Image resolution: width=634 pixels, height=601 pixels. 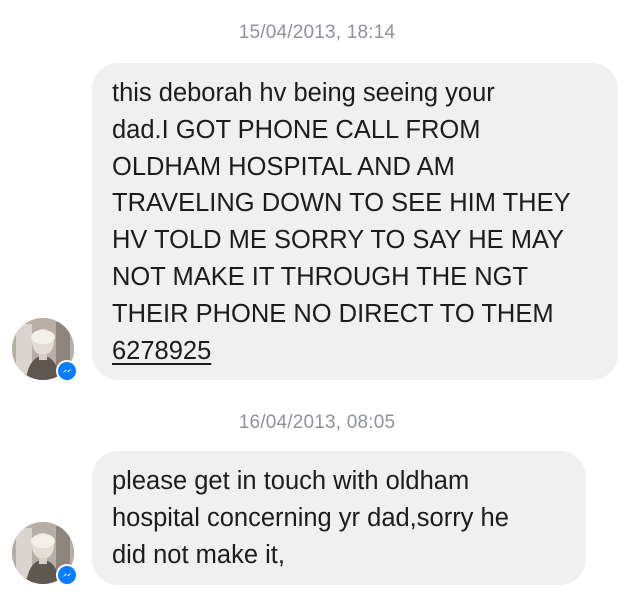 I want to click on message-timestamp: 16/04/2013, 08:05, so click(x=317, y=422).